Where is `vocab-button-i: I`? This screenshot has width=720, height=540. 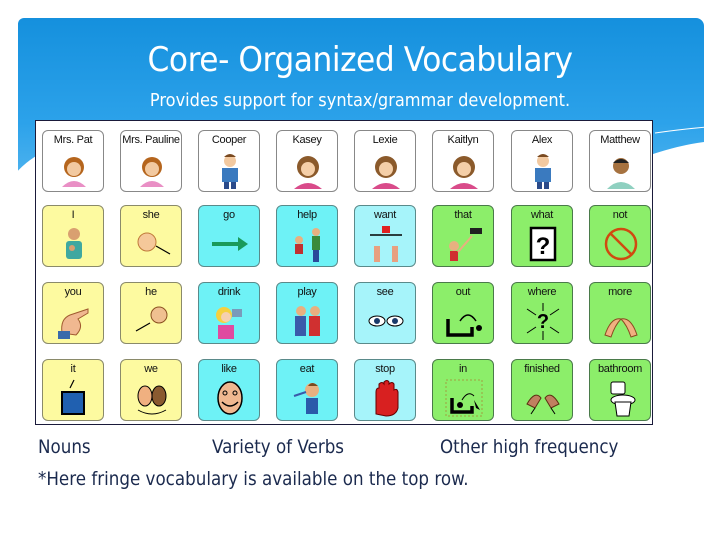
vocab-button-i: I is located at coordinates (73, 236).